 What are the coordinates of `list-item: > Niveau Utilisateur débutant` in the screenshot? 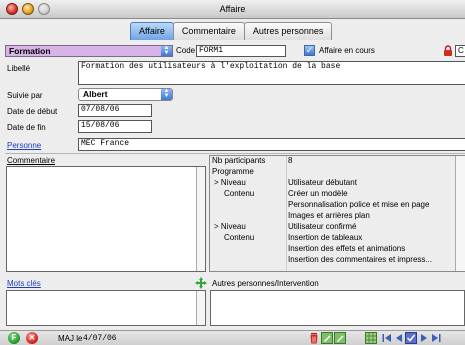 It's located at (337, 183).